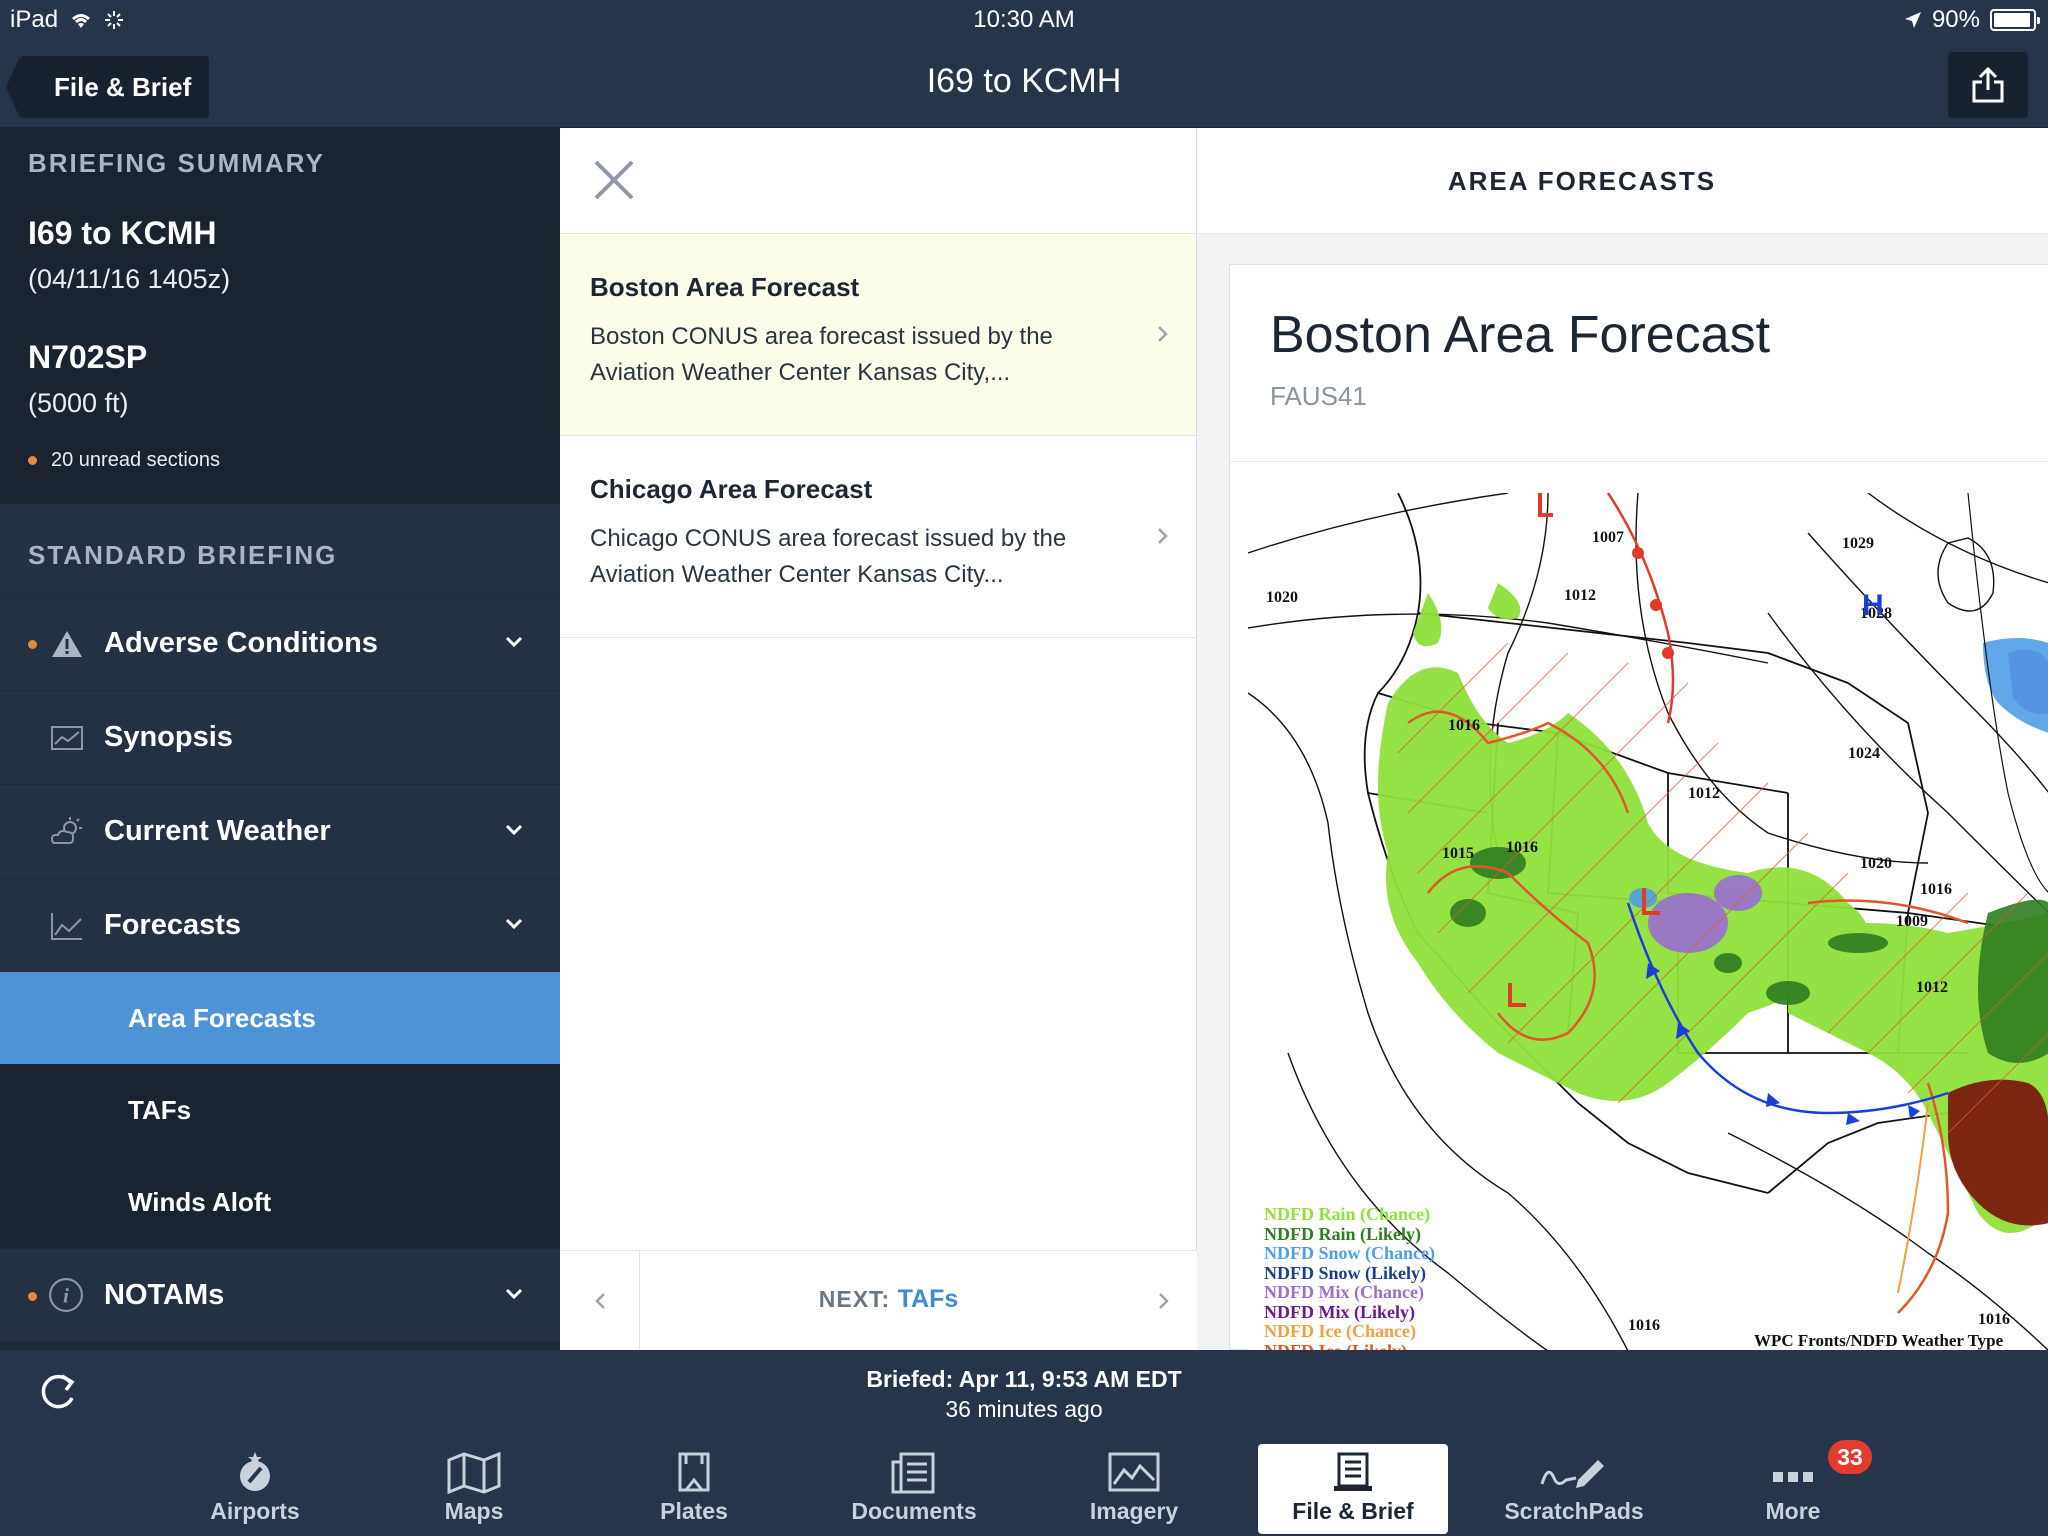 This screenshot has width=2048, height=1536. I want to click on tab-documents: Documents, so click(914, 1489).